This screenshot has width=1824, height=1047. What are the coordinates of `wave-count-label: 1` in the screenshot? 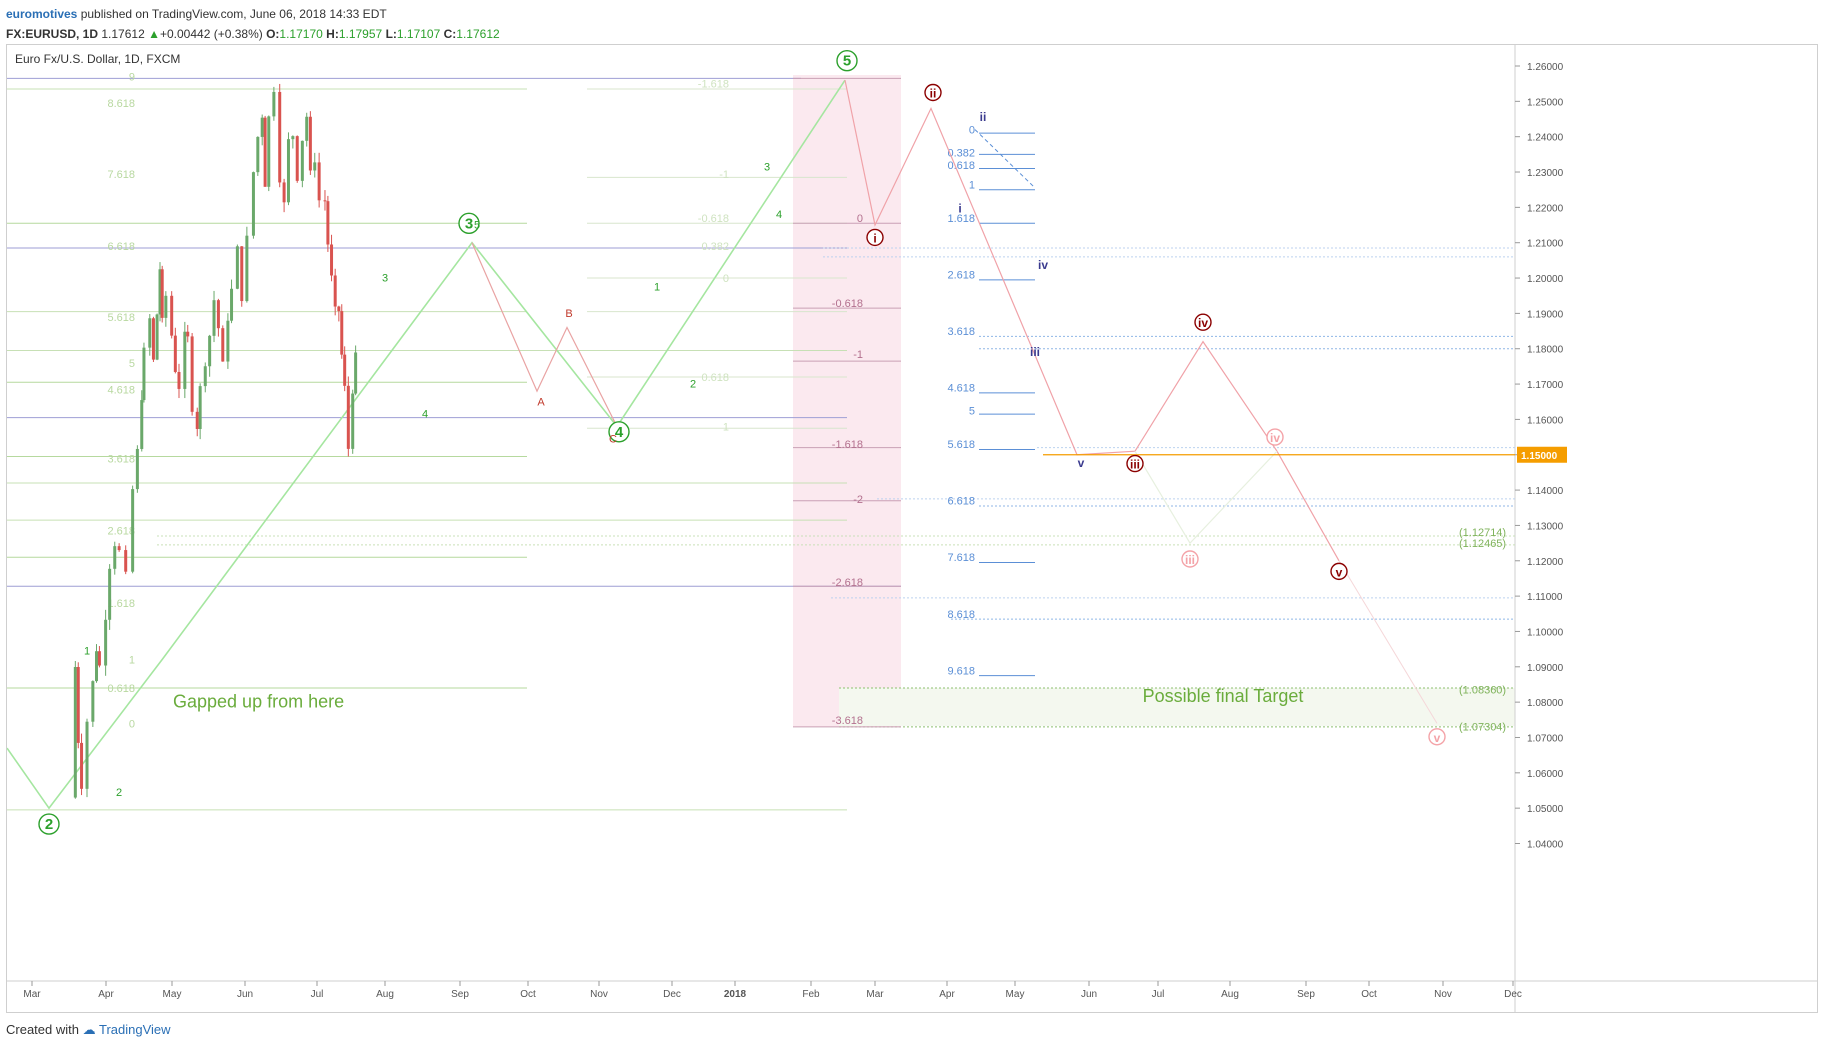 It's located at (87, 651).